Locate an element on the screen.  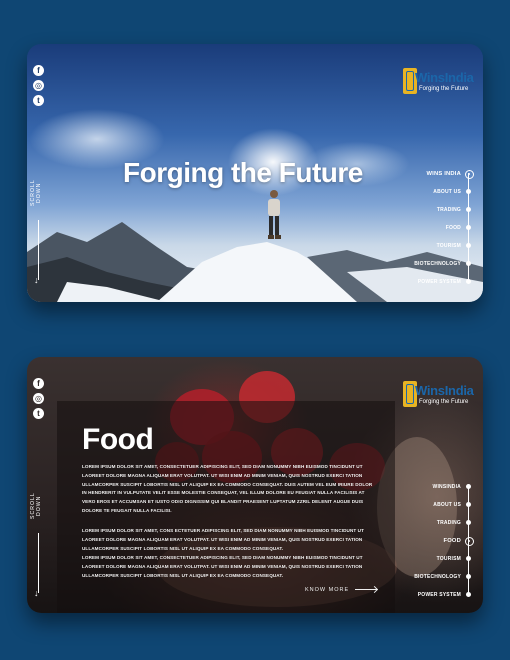
know-more-label: KNOW MORE is located at coordinates (327, 590).